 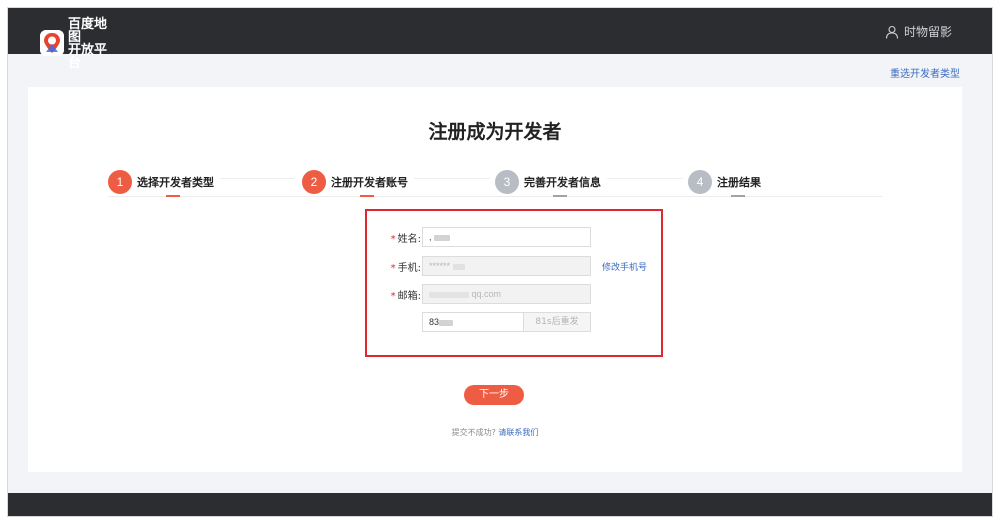 What do you see at coordinates (175, 182) in the screenshot?
I see `step-label: 选择开发者类型` at bounding box center [175, 182].